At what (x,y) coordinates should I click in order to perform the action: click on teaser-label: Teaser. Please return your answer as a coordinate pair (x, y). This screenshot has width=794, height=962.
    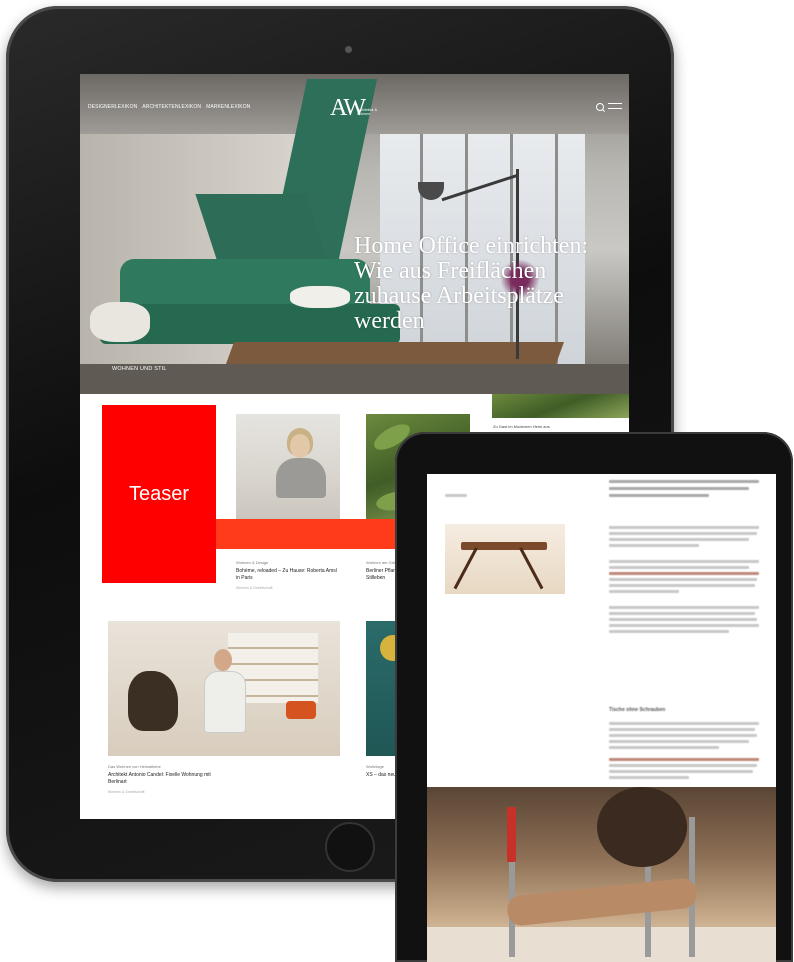
    Looking at the image, I should click on (159, 494).